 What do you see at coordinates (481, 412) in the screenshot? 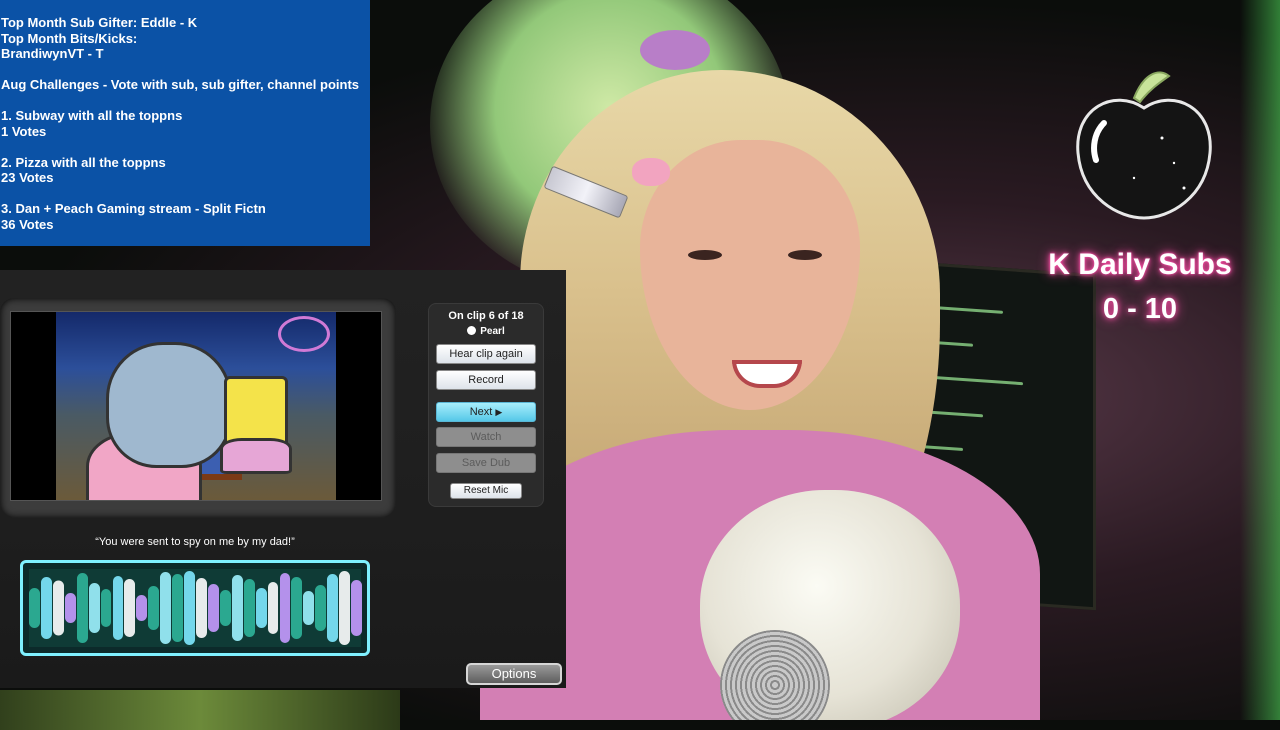
I see `next-label: Next` at bounding box center [481, 412].